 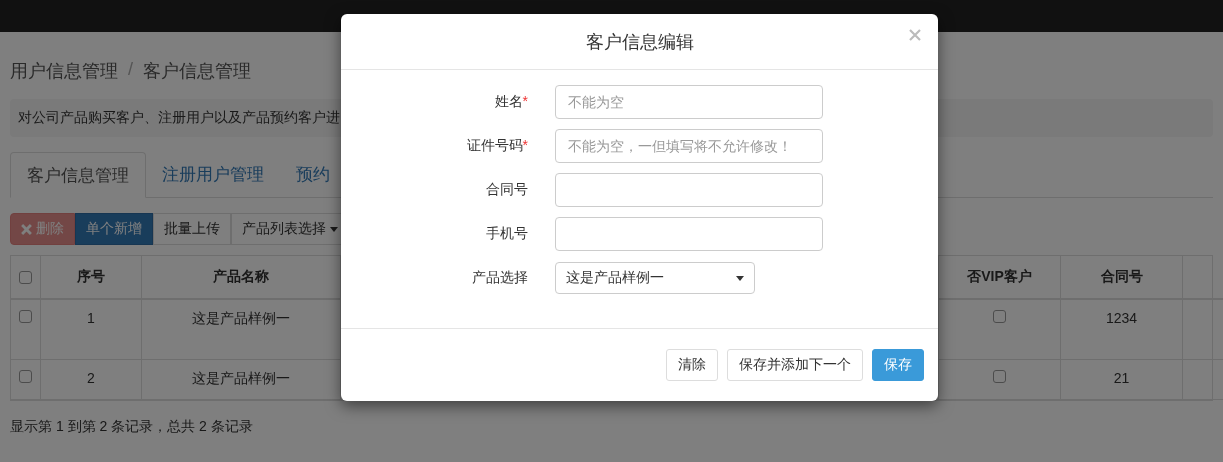 I want to click on column-header: 序号, so click(x=91, y=278).